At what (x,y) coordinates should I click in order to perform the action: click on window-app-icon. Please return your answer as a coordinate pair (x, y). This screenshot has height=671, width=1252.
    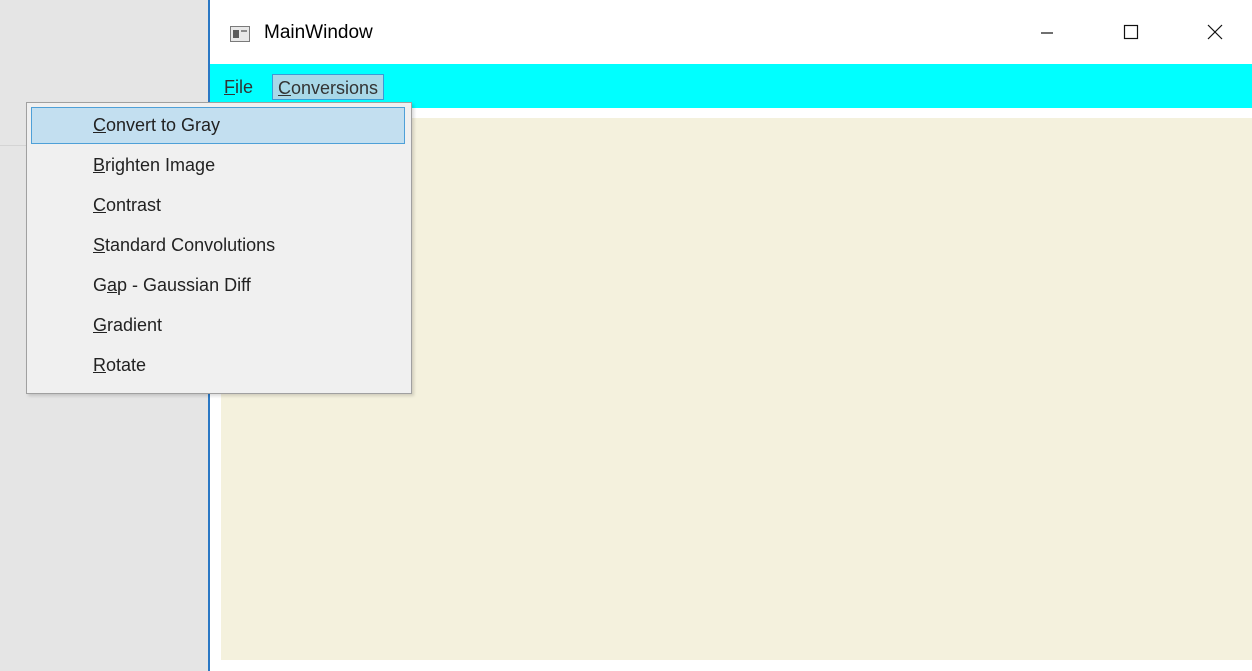
    Looking at the image, I should click on (240, 34).